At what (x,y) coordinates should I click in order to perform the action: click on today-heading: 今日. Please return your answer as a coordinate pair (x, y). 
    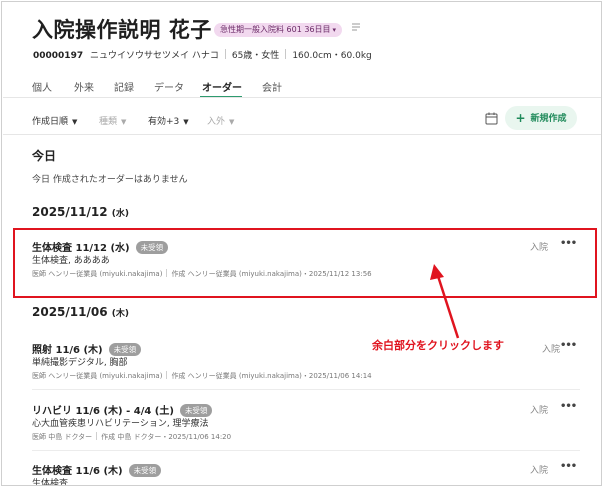
    Looking at the image, I should click on (44, 156).